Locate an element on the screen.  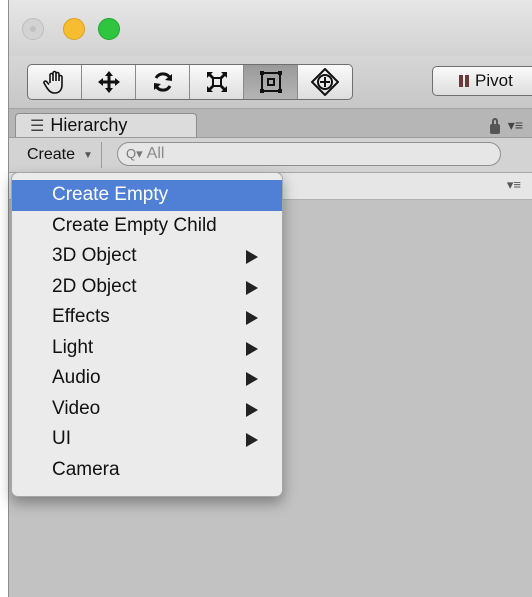
move-tool-button is located at coordinates (109, 82).